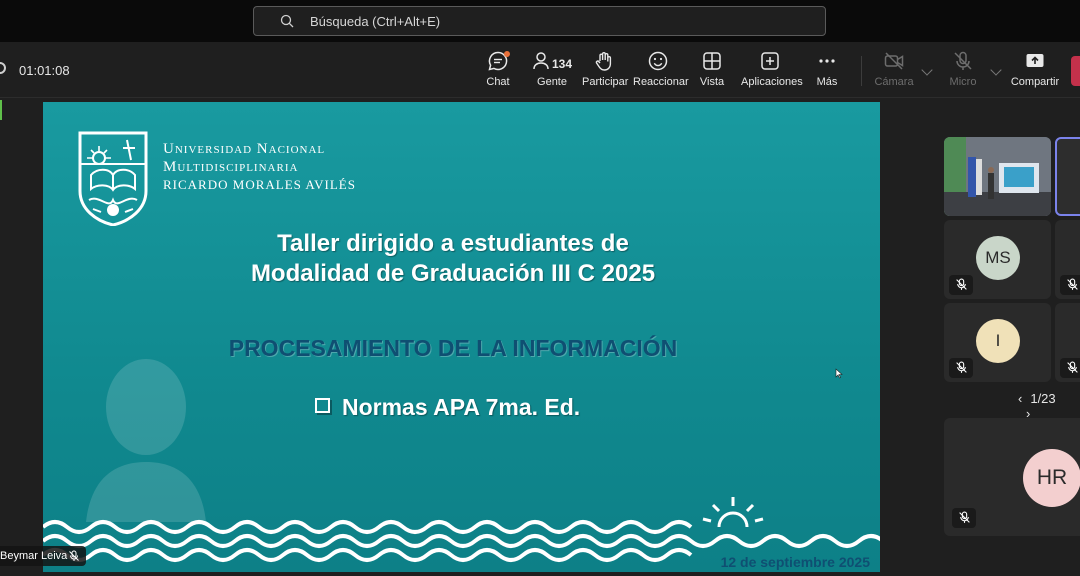 The height and width of the screenshot is (576, 1080). I want to click on room-video-feed, so click(997, 176).